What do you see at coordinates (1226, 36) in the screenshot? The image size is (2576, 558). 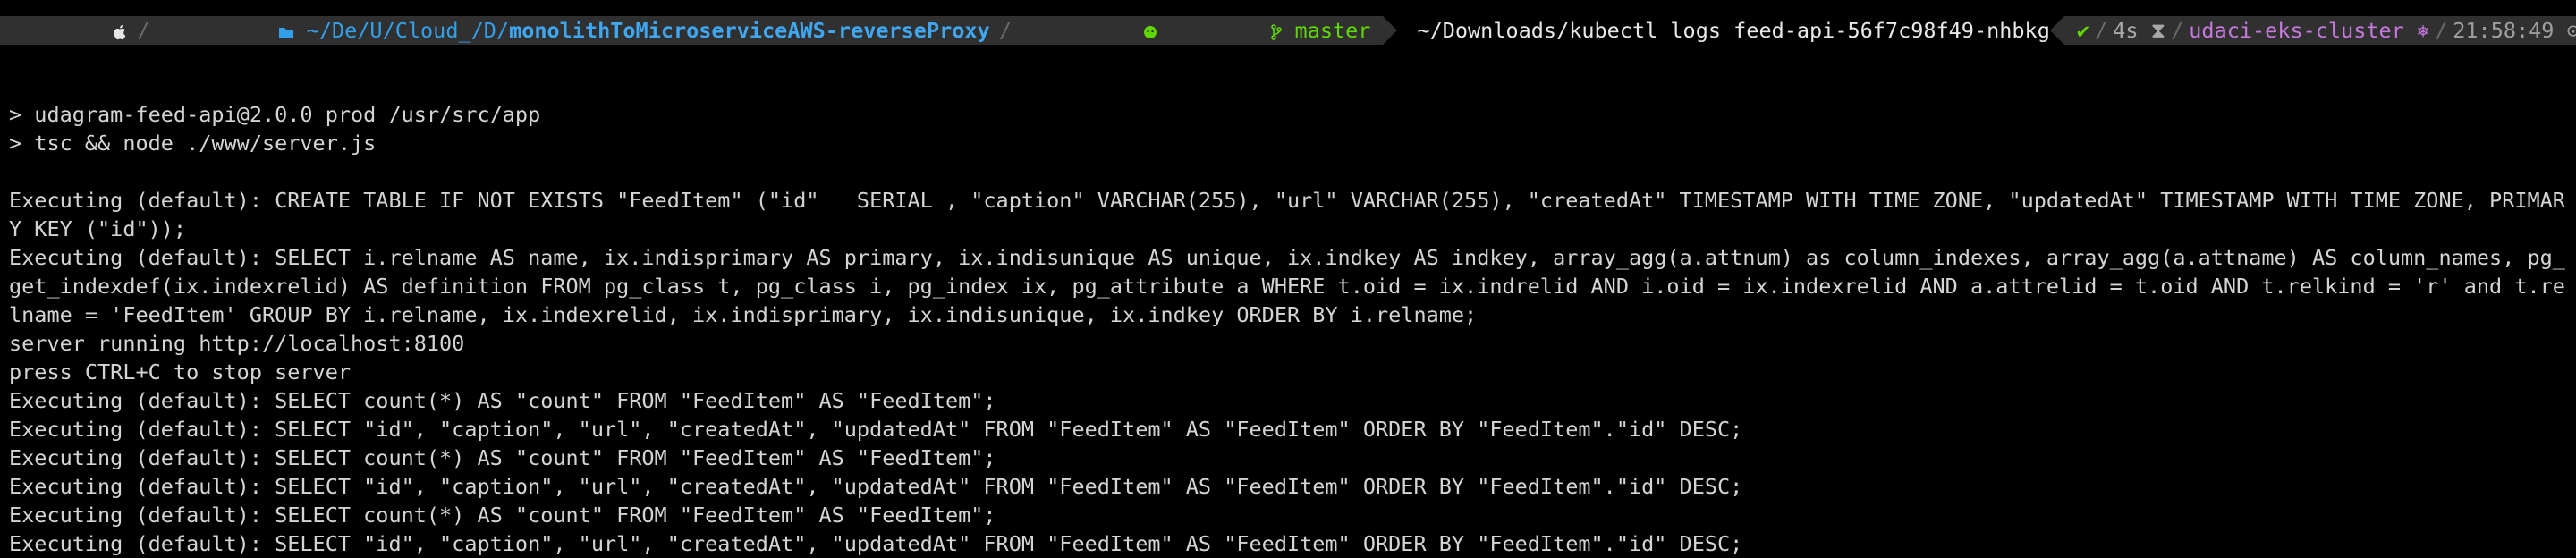 I see `git-branch-icon` at bounding box center [1226, 36].